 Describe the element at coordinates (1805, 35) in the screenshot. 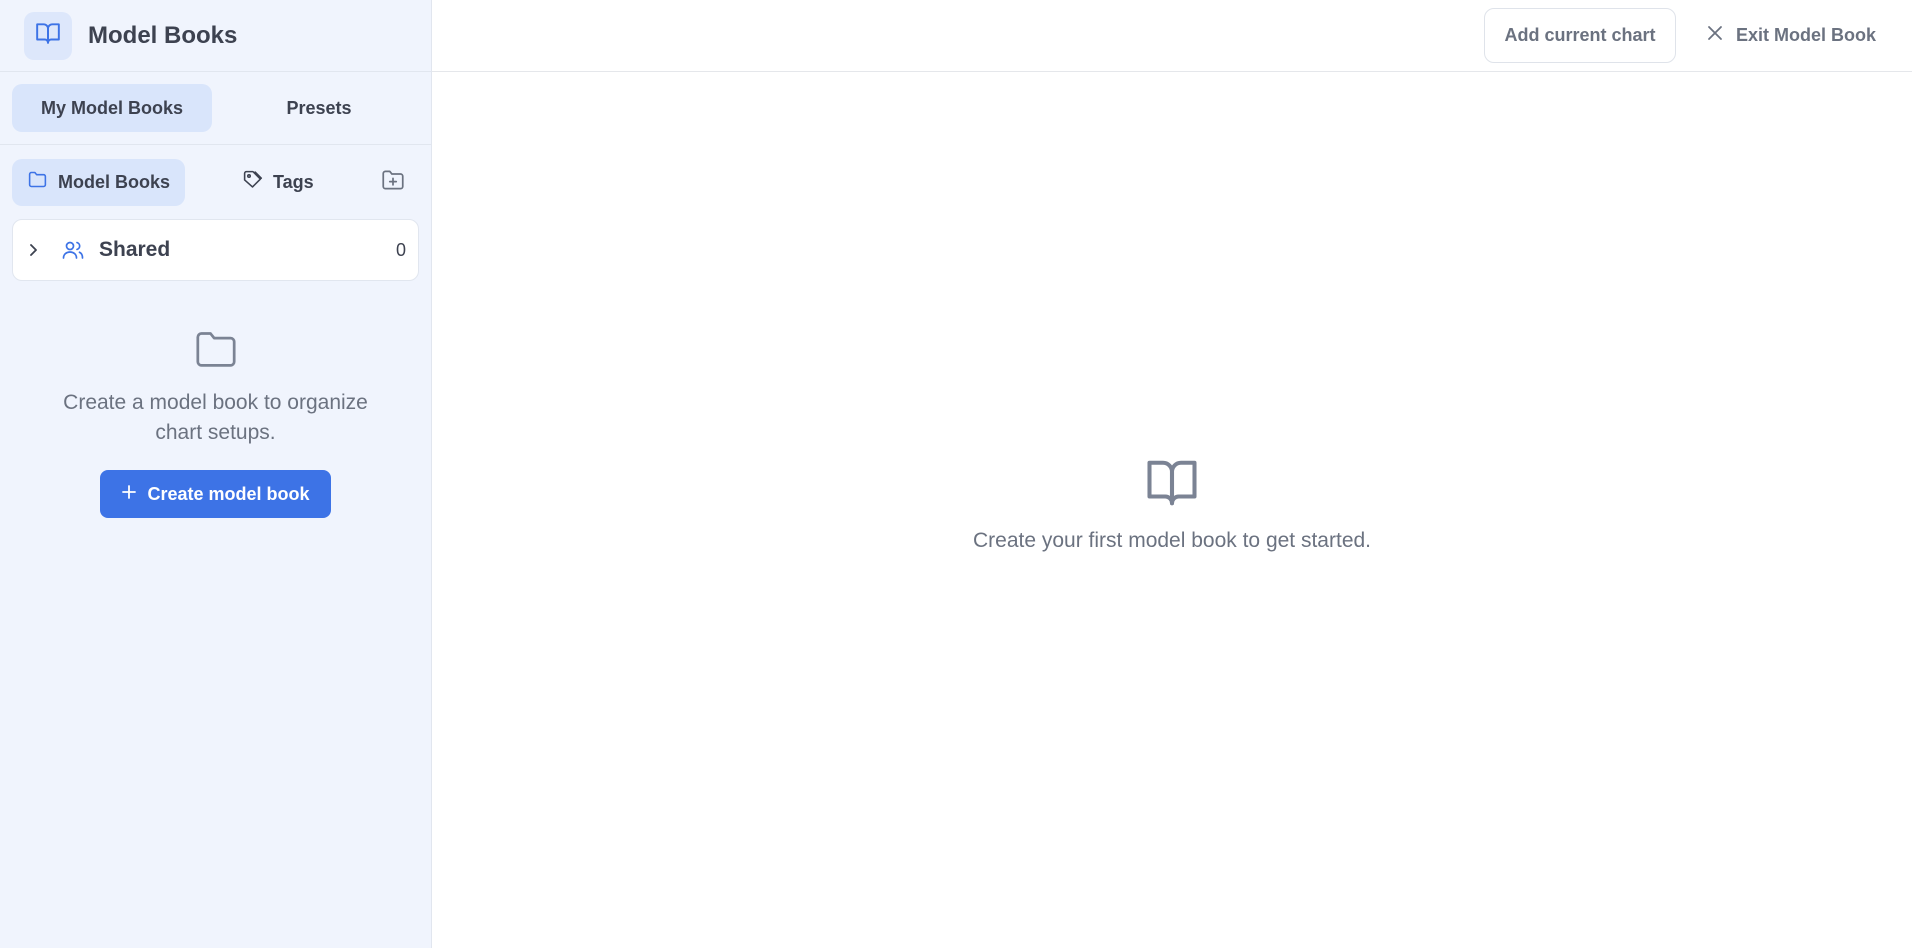

I see `exit-model-book-label: Exit Model Book` at that location.